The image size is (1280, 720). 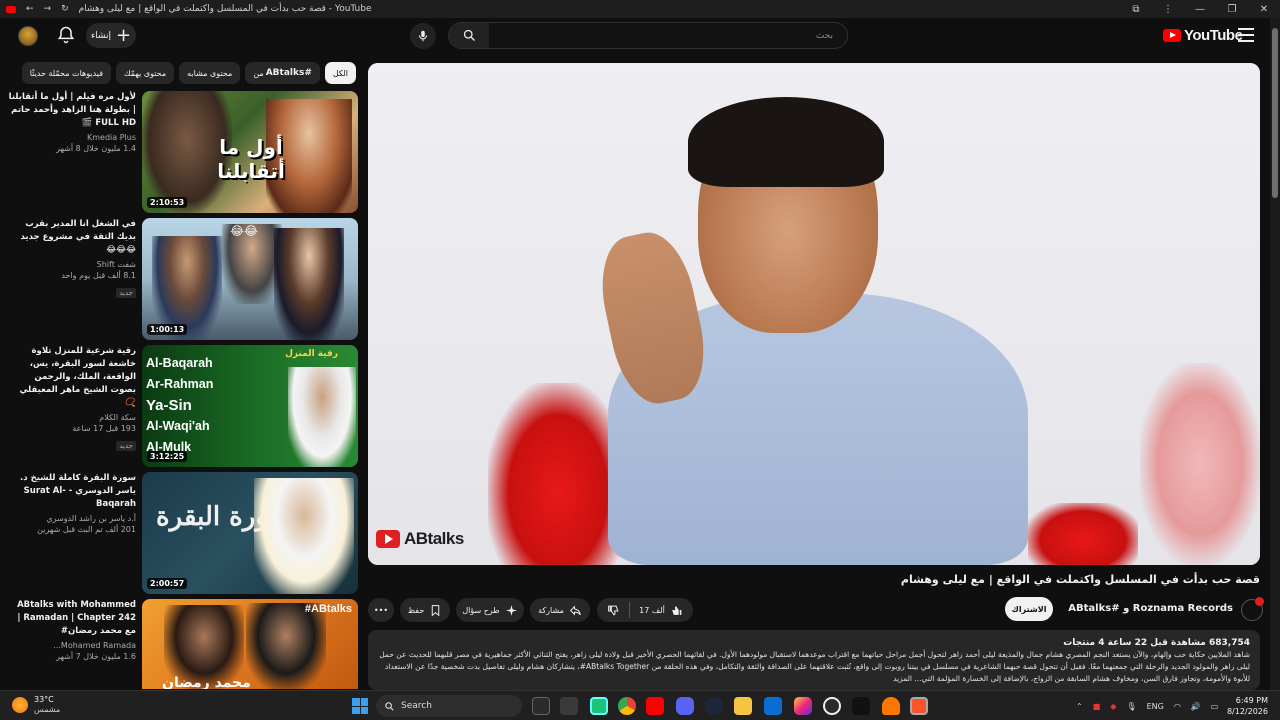 What do you see at coordinates (1252, 609) in the screenshot?
I see `channel-avatar` at bounding box center [1252, 609].